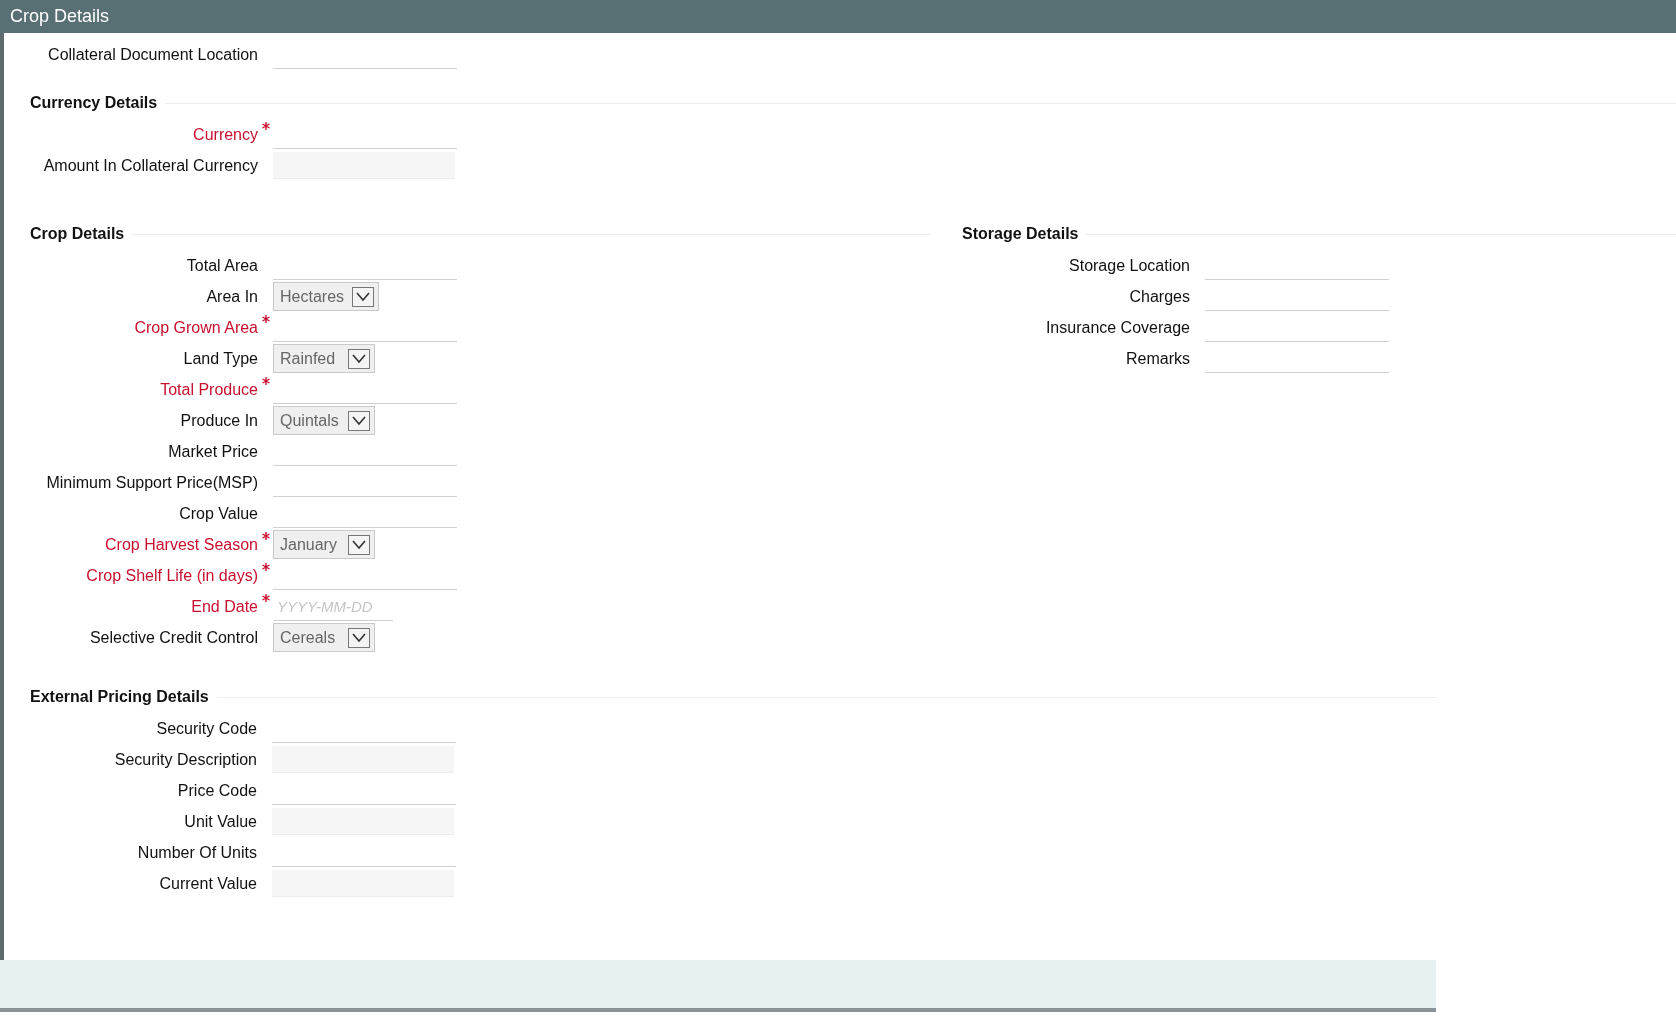 The height and width of the screenshot is (1018, 1676). Describe the element at coordinates (172, 575) in the screenshot. I see `field-label: Crop Shelf Life (in days)` at that location.